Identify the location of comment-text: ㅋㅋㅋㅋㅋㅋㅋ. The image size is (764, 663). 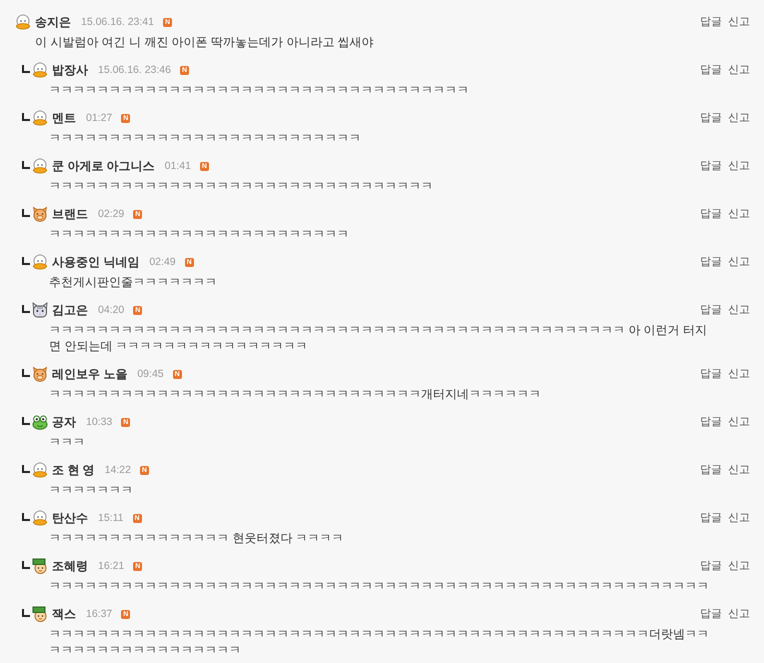
(91, 490).